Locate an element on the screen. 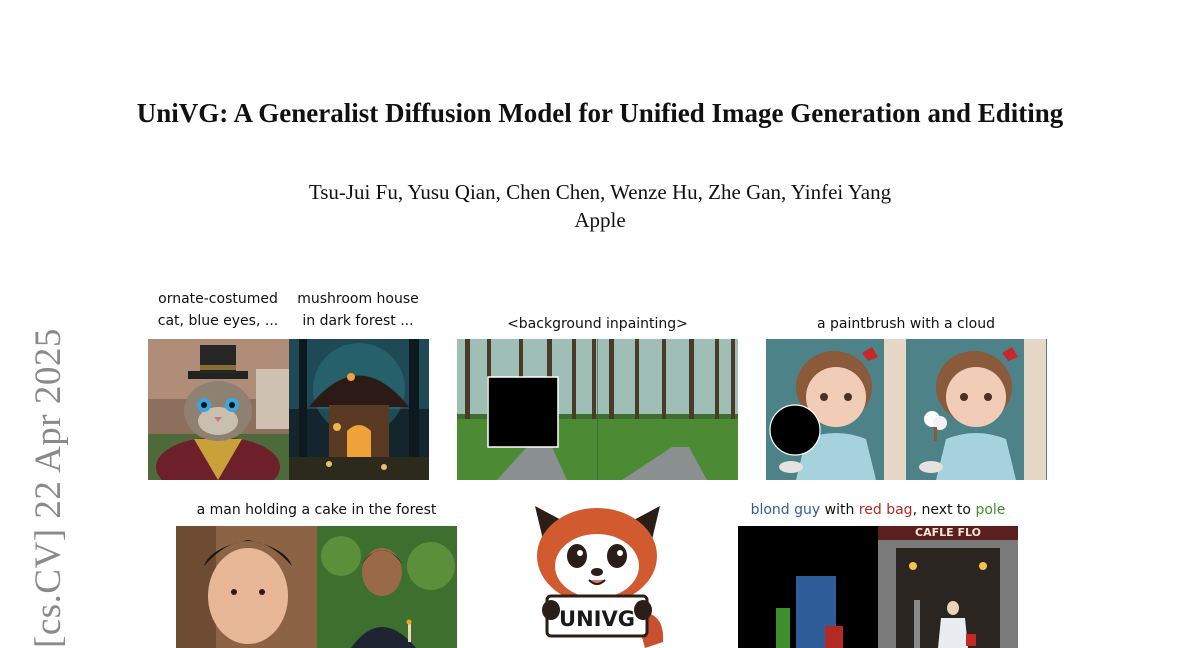 The height and width of the screenshot is (648, 1200). caption-layout-with: with is located at coordinates (839, 510).